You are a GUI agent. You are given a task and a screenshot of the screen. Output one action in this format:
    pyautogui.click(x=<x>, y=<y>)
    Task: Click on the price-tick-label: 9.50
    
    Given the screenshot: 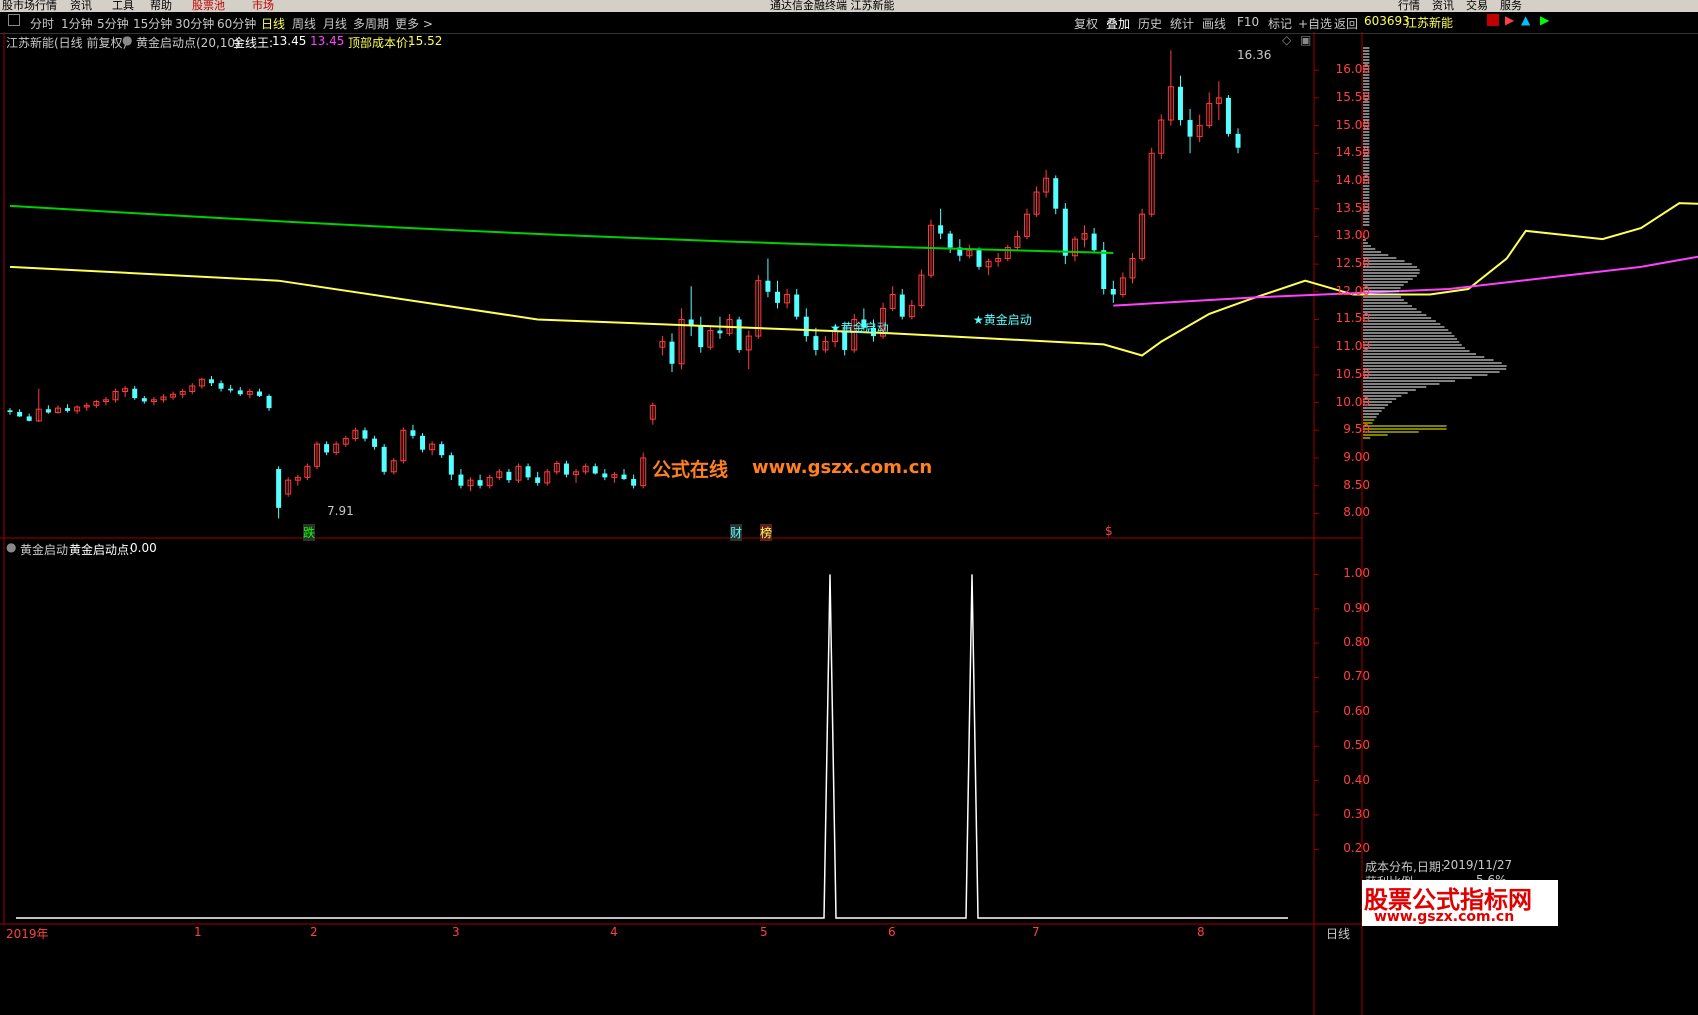 What is the action you would take?
    pyautogui.click(x=1356, y=429)
    